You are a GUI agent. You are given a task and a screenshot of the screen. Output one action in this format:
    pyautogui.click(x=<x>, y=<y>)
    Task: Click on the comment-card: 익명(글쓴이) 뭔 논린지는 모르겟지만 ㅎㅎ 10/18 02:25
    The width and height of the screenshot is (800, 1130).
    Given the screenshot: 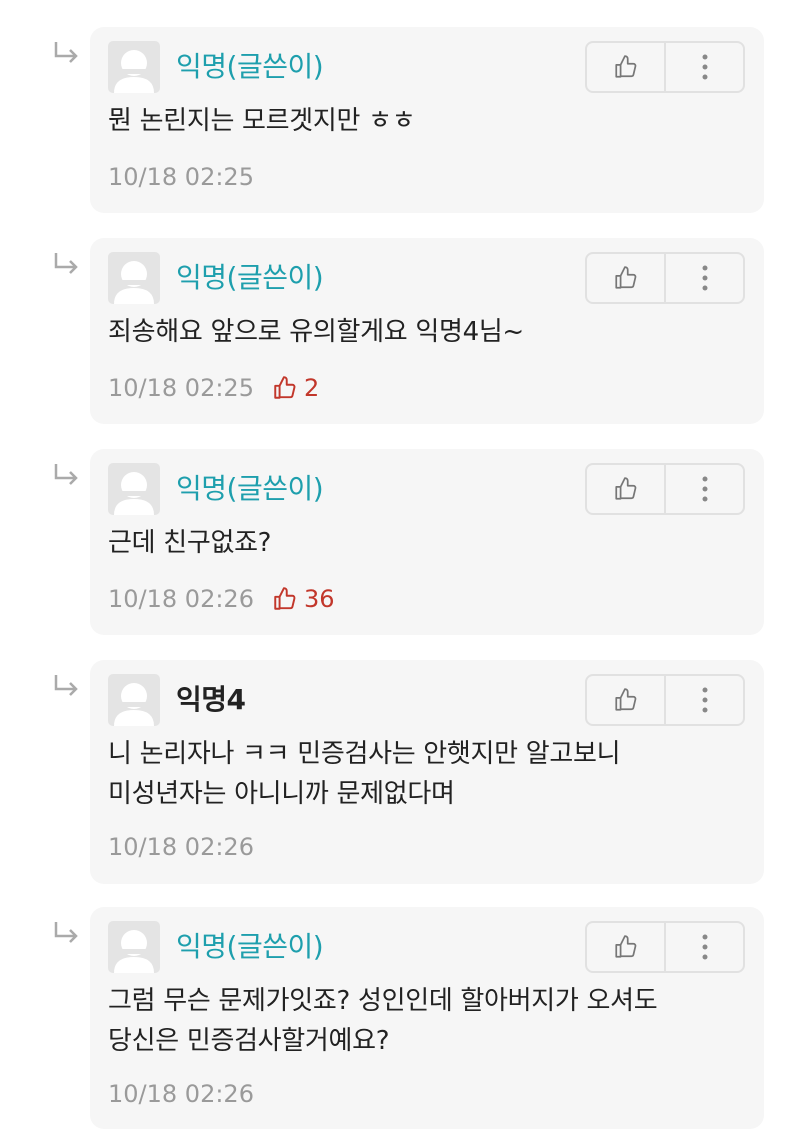 What is the action you would take?
    pyautogui.click(x=427, y=120)
    